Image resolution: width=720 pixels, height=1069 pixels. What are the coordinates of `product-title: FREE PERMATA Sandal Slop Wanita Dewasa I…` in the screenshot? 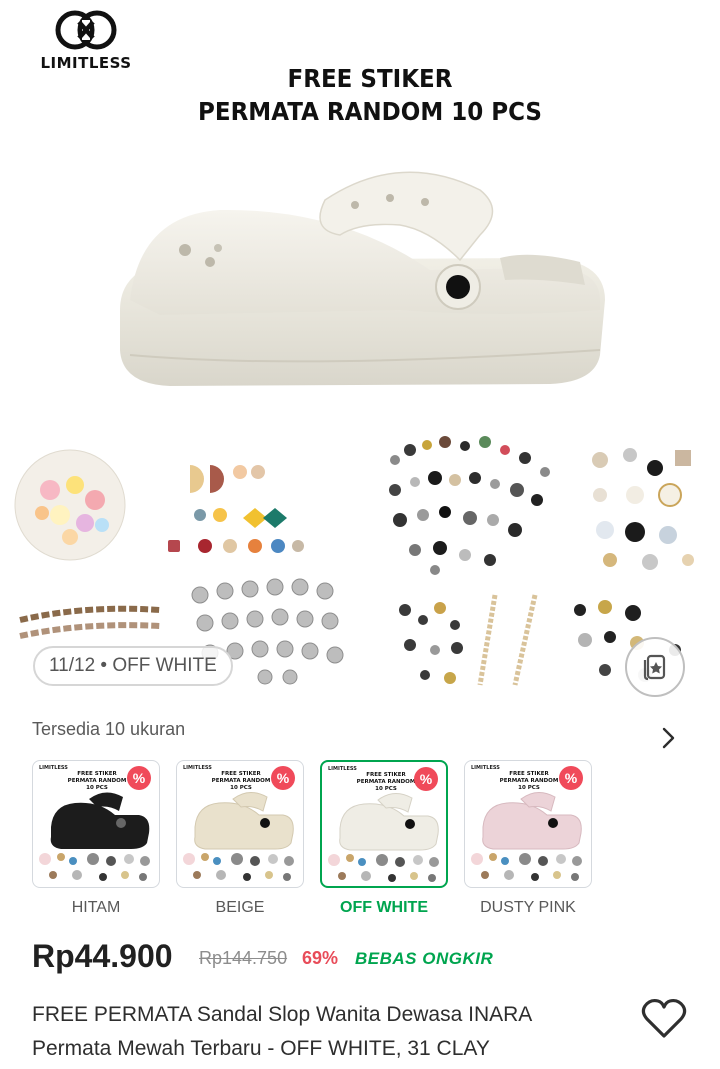 It's located at (282, 1031).